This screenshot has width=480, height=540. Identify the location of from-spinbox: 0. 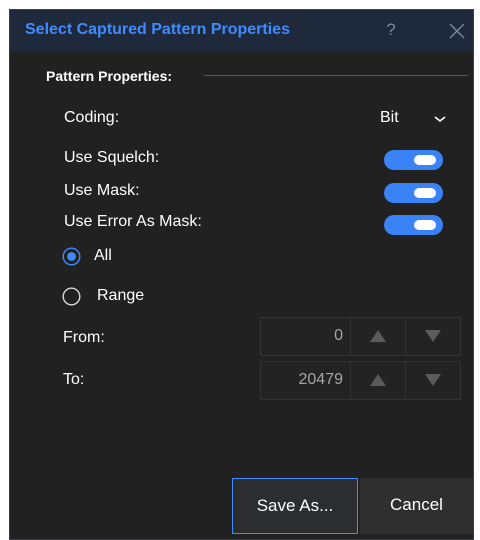
(360, 336).